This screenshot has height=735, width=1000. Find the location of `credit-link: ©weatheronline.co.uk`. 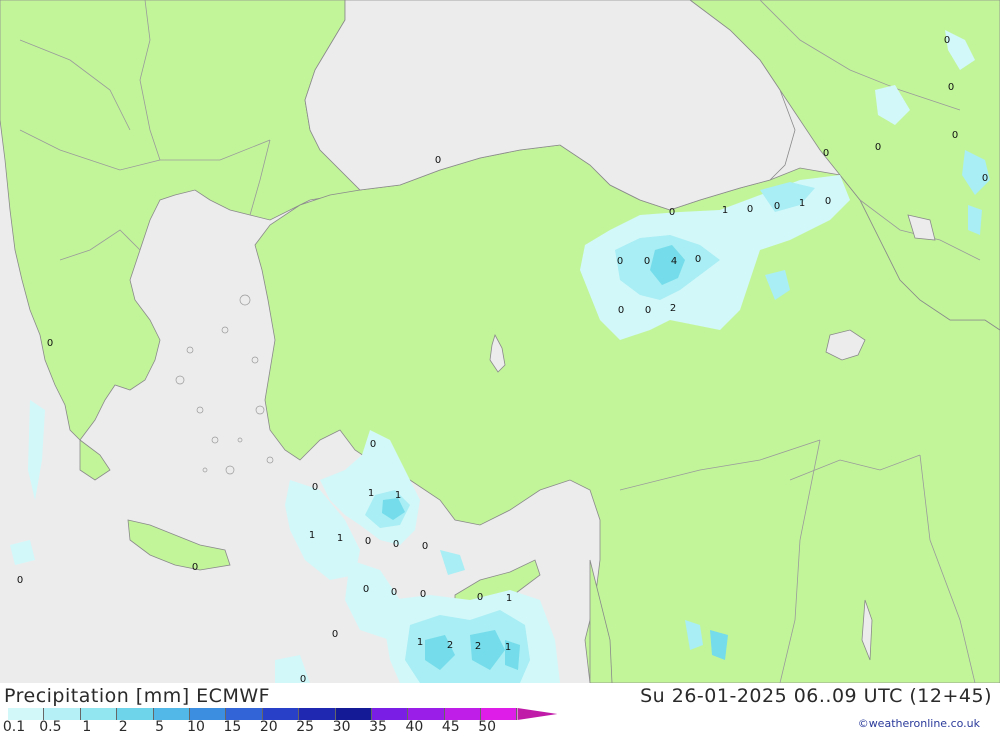

credit-link: ©weatheronline.co.uk is located at coordinates (919, 723).